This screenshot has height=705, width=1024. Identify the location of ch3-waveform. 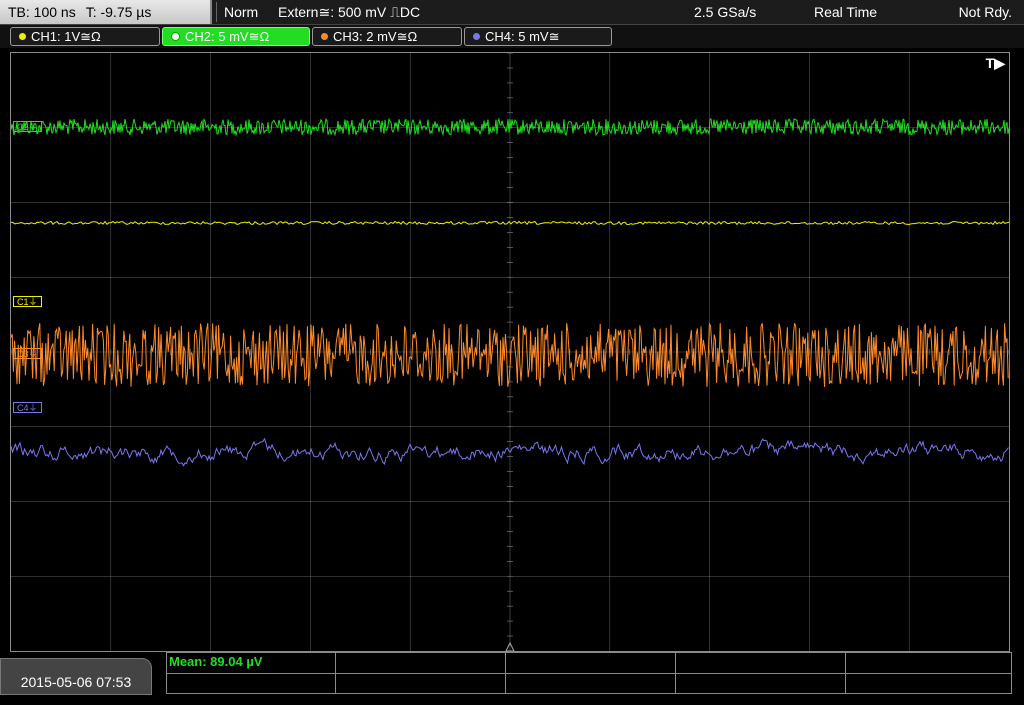
(510, 355).